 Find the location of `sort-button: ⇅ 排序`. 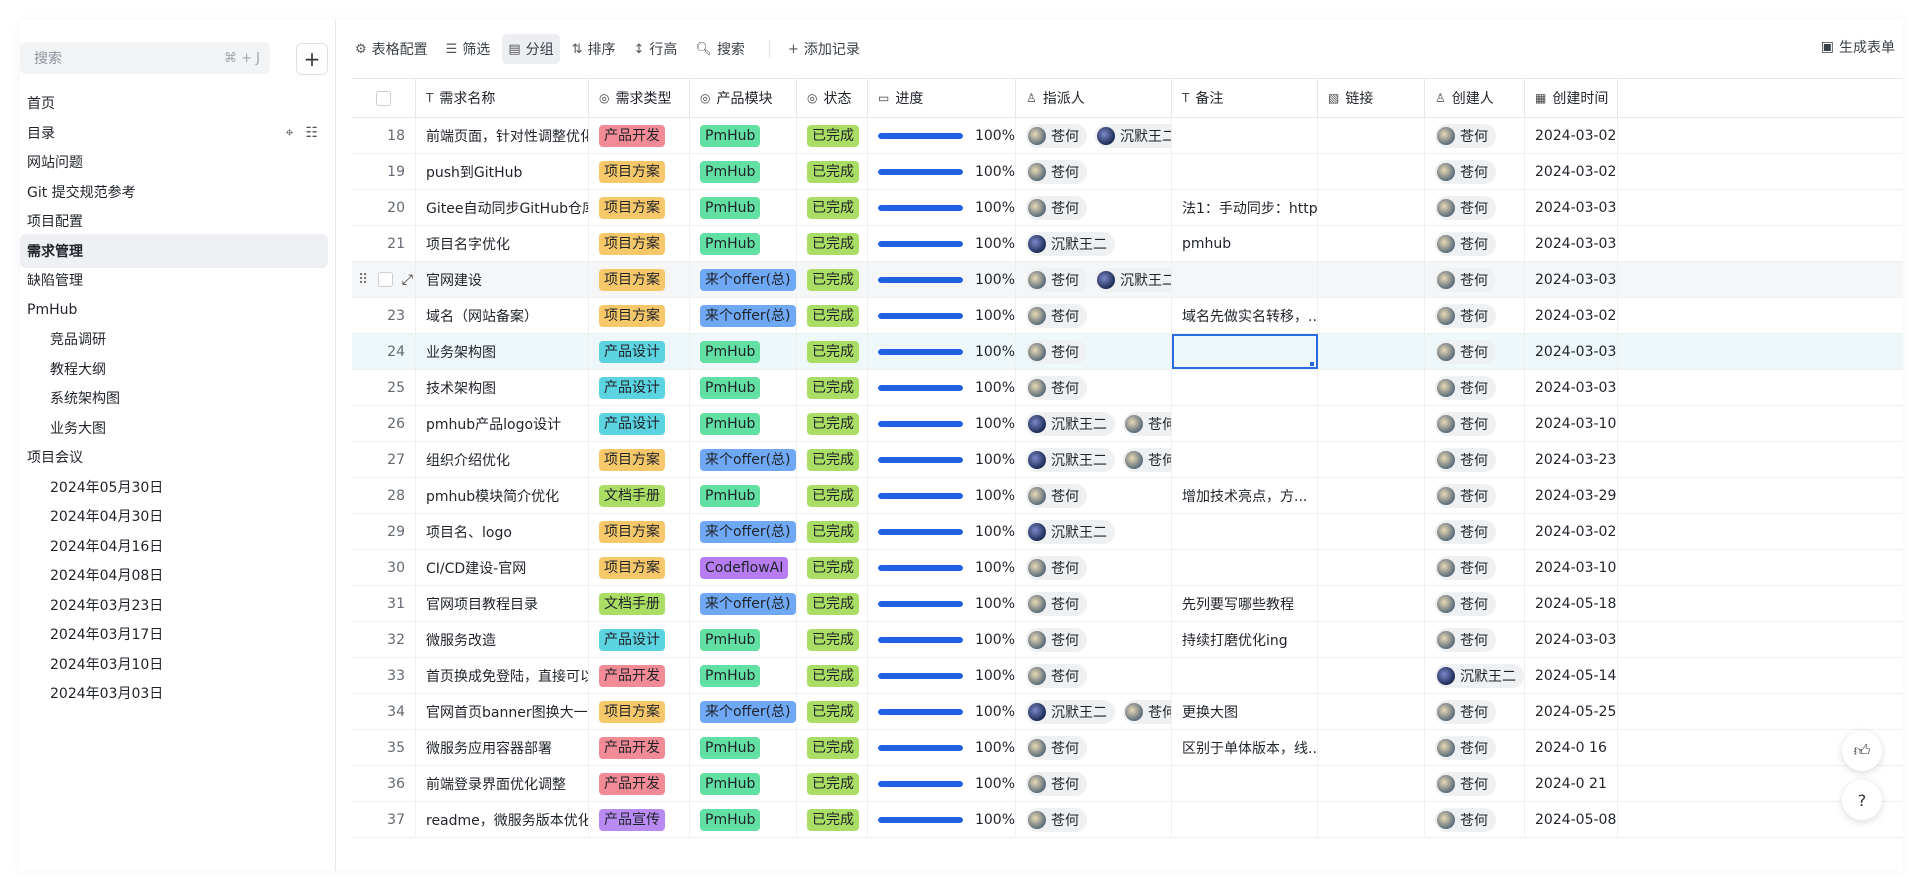

sort-button: ⇅ 排序 is located at coordinates (594, 49).